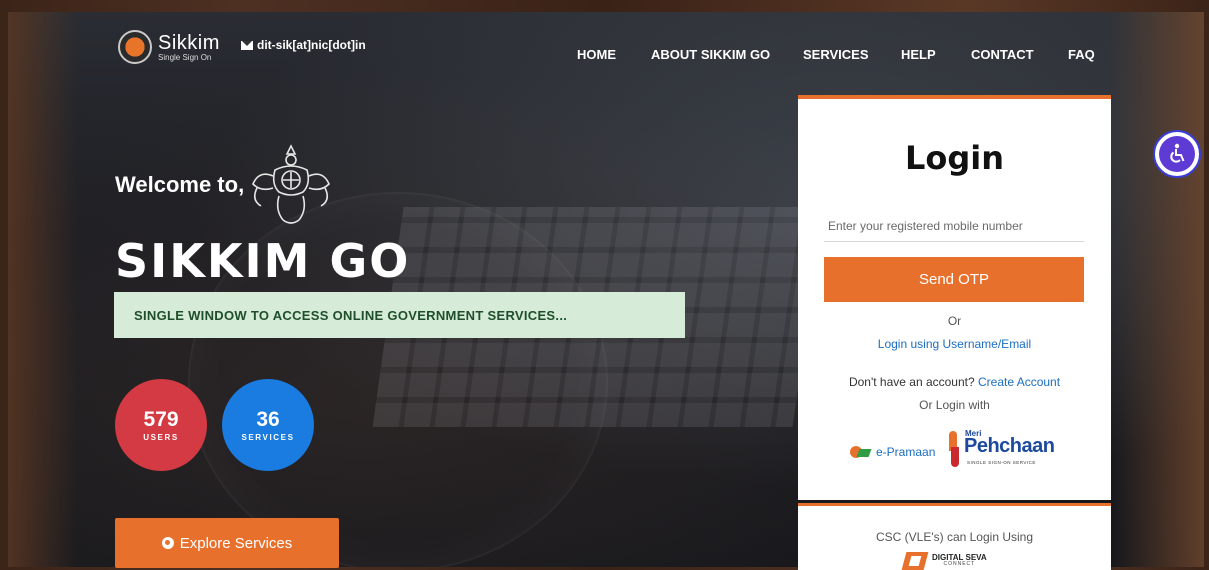 The height and width of the screenshot is (570, 1209). I want to click on send-otp-button: Send OTP, so click(954, 279).